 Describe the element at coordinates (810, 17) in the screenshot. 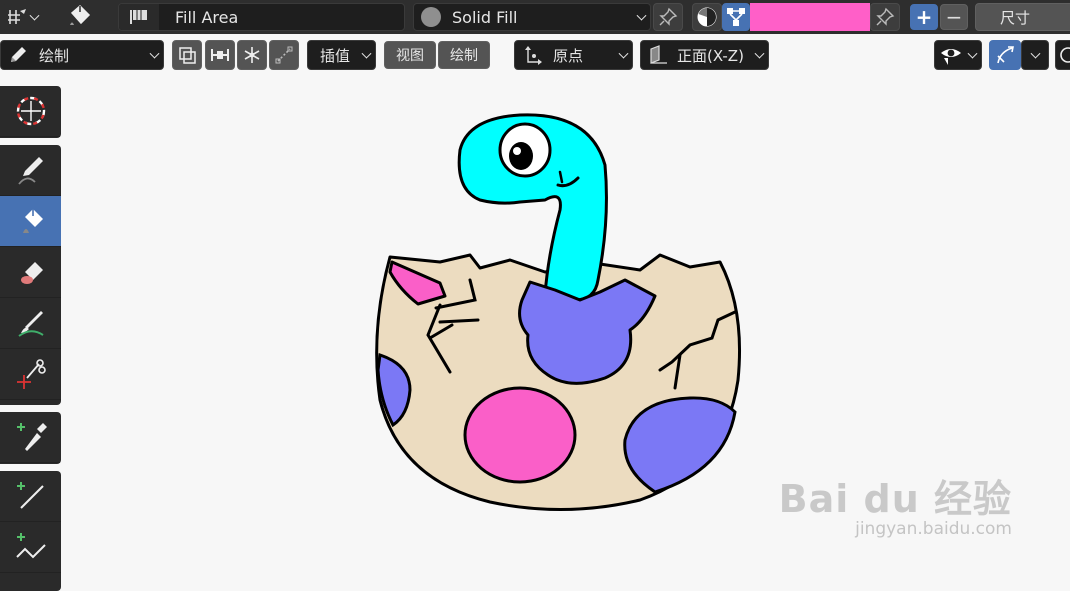

I see `color-swatch` at that location.